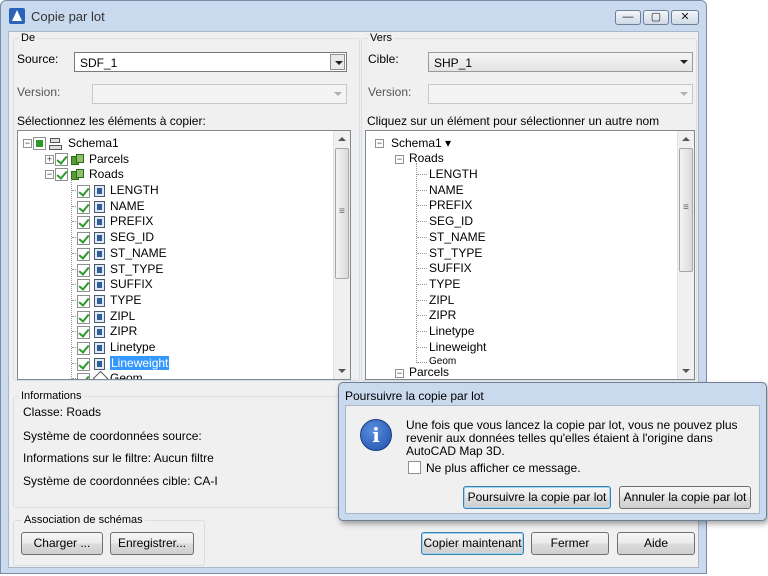 Image resolution: width=768 pixels, height=576 pixels. What do you see at coordinates (441, 300) in the screenshot?
I see `tree-item-target-field: ZIPL` at bounding box center [441, 300].